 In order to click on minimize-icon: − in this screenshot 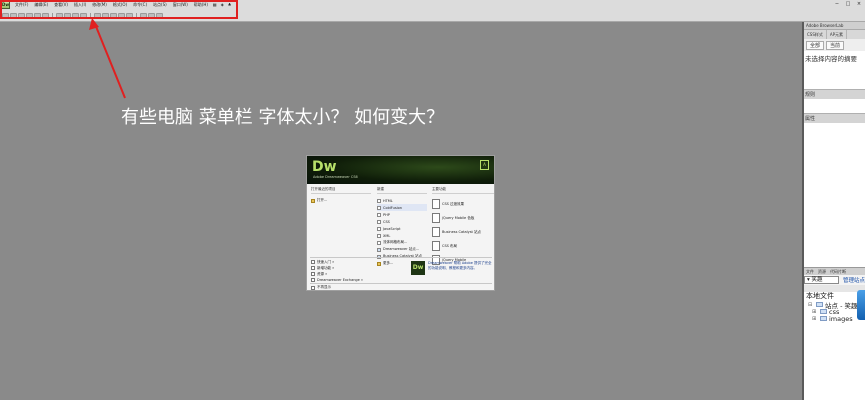, I will do `click(837, 4)`.